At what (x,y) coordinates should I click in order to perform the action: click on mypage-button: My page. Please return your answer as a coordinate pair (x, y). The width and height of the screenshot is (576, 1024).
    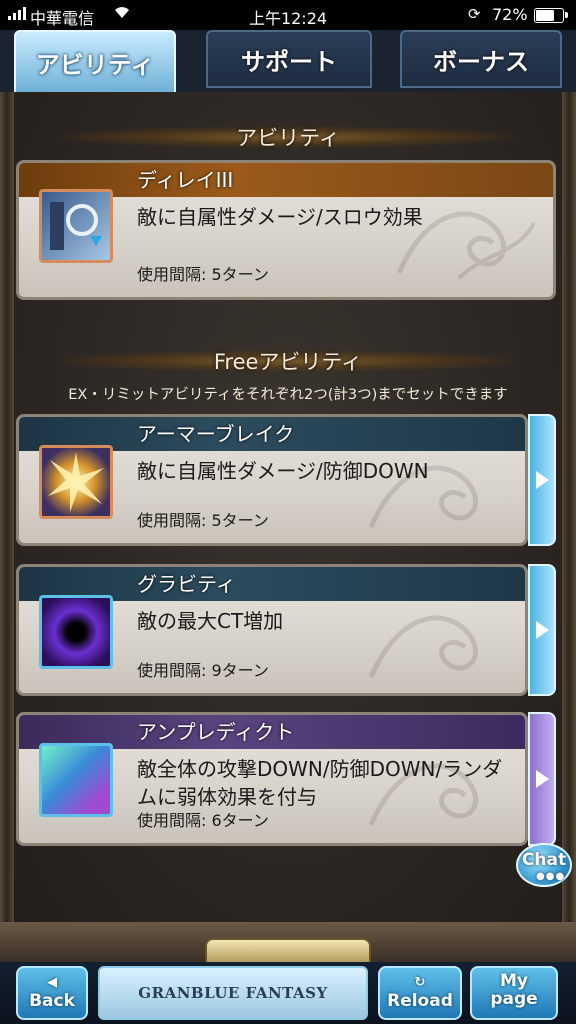
    Looking at the image, I should click on (514, 993).